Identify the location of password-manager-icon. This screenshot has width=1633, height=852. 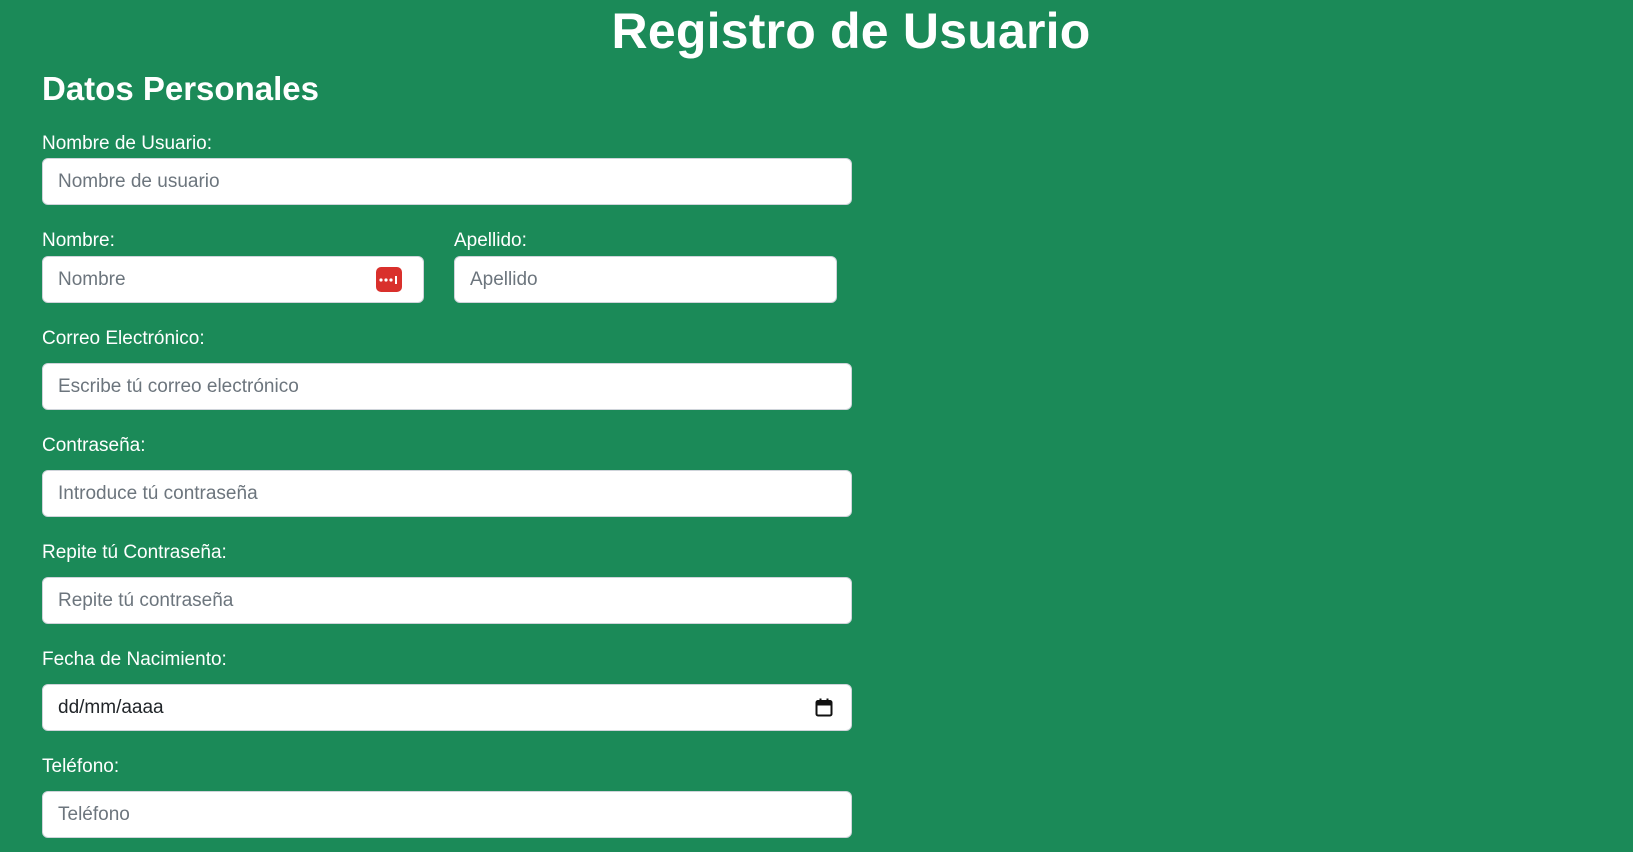
(389, 279).